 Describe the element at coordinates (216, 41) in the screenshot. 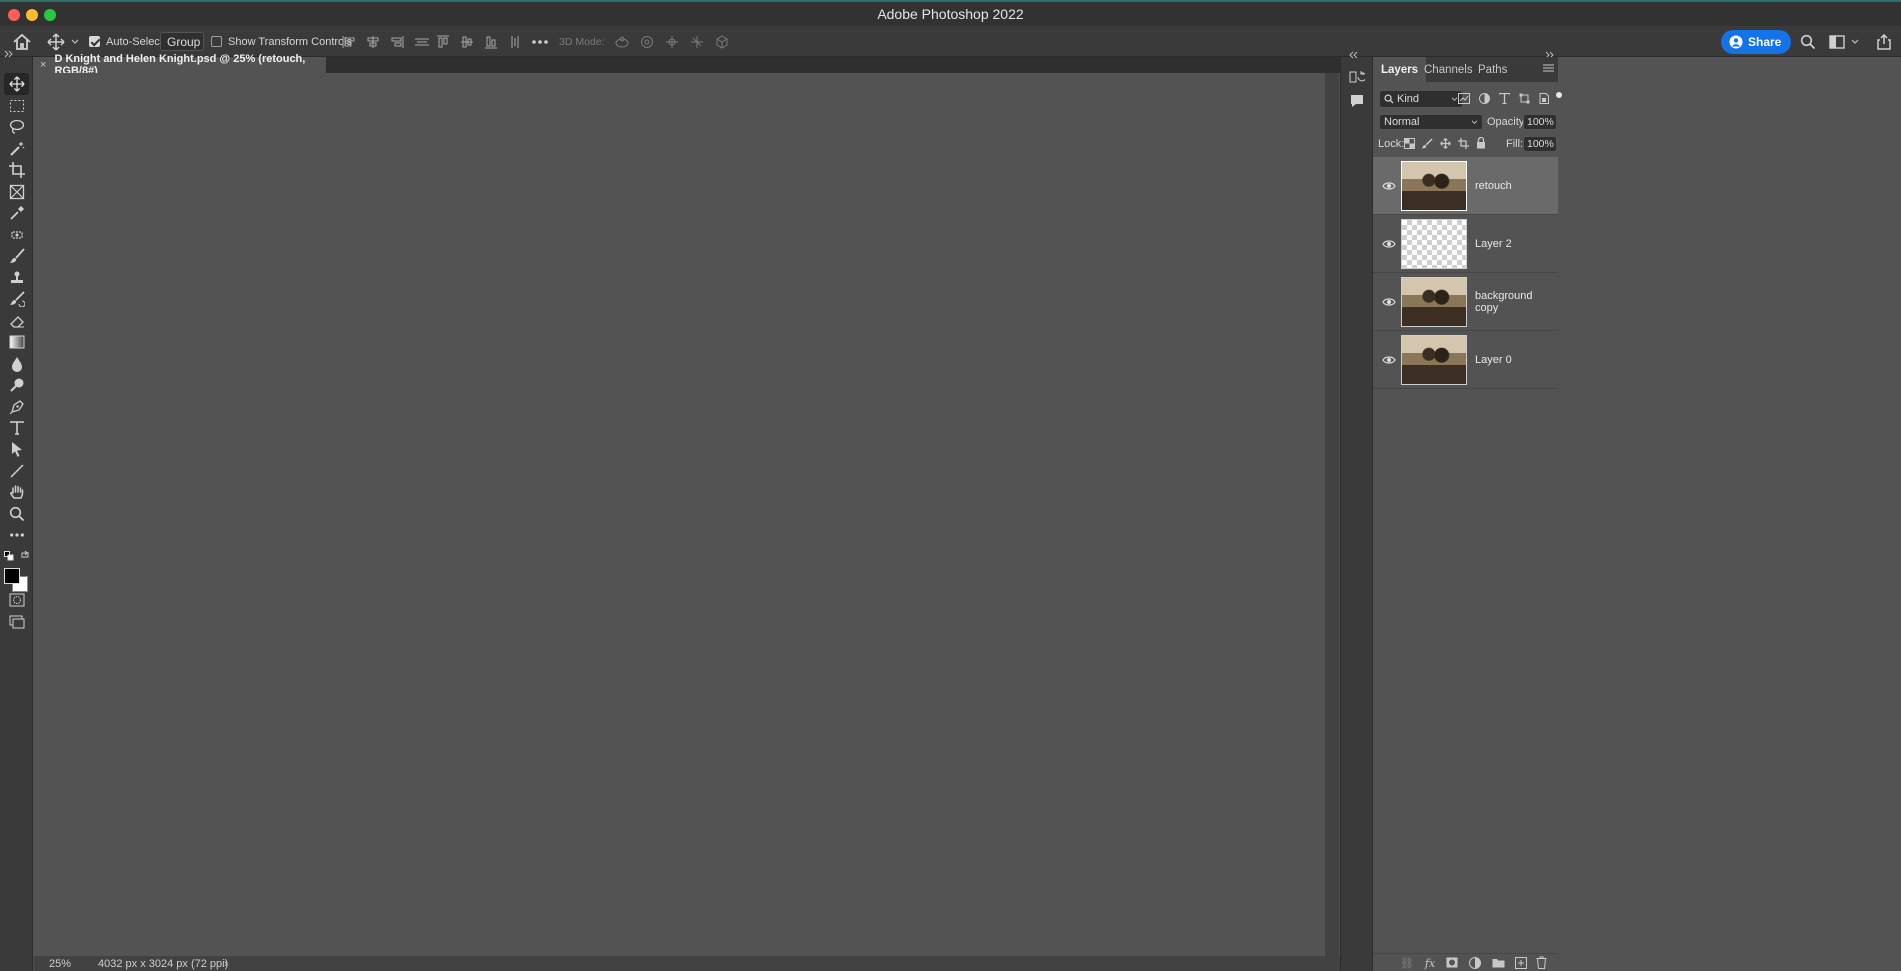

I see `show-transform-controls-checkbox` at that location.